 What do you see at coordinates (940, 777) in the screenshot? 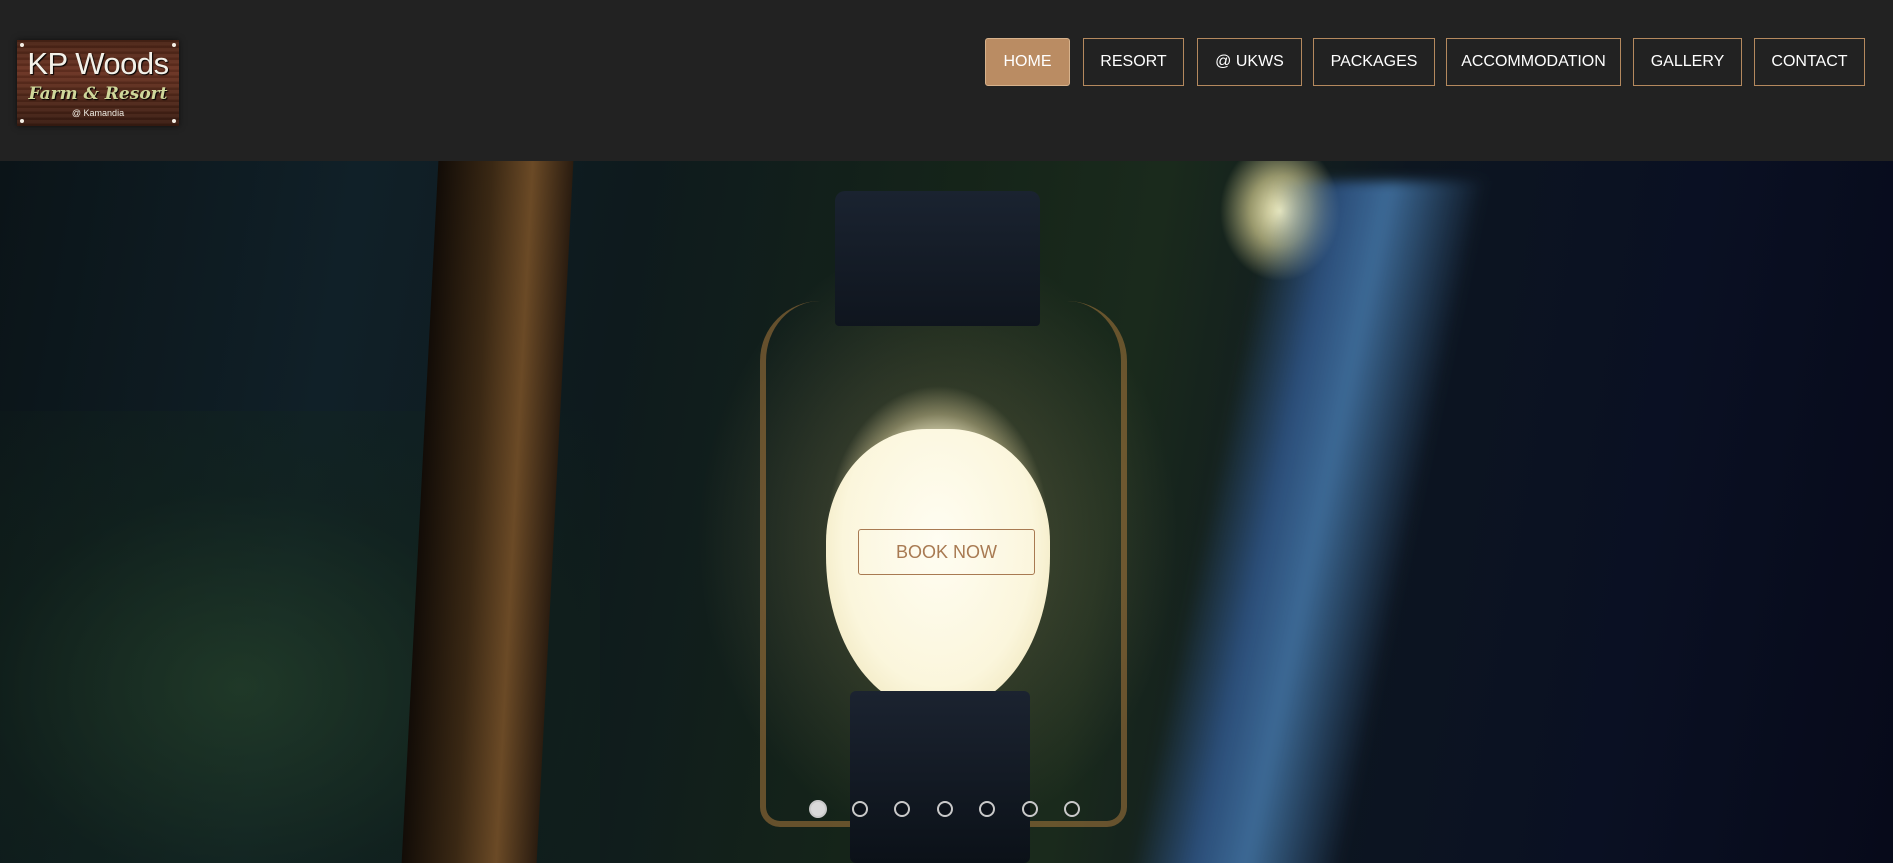
I see `lantern-base` at bounding box center [940, 777].